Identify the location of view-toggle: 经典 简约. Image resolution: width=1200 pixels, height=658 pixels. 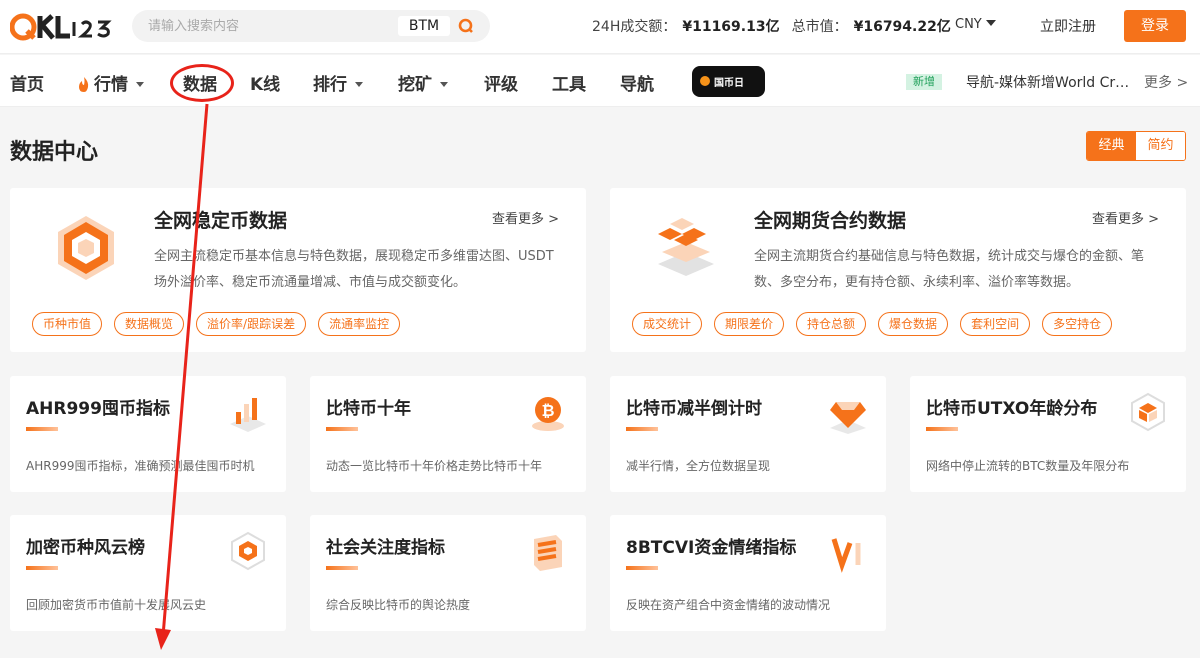
(1136, 146).